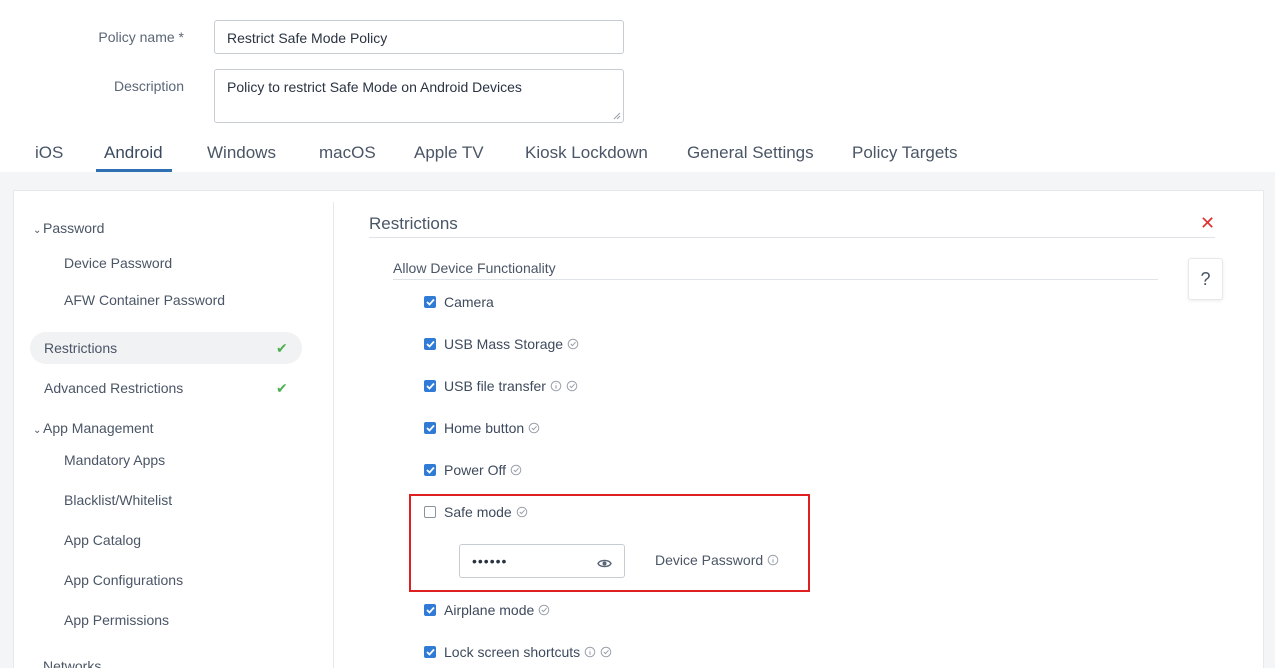 This screenshot has height=668, width=1275. What do you see at coordinates (542, 561) in the screenshot?
I see `device-password-input: ••••••` at bounding box center [542, 561].